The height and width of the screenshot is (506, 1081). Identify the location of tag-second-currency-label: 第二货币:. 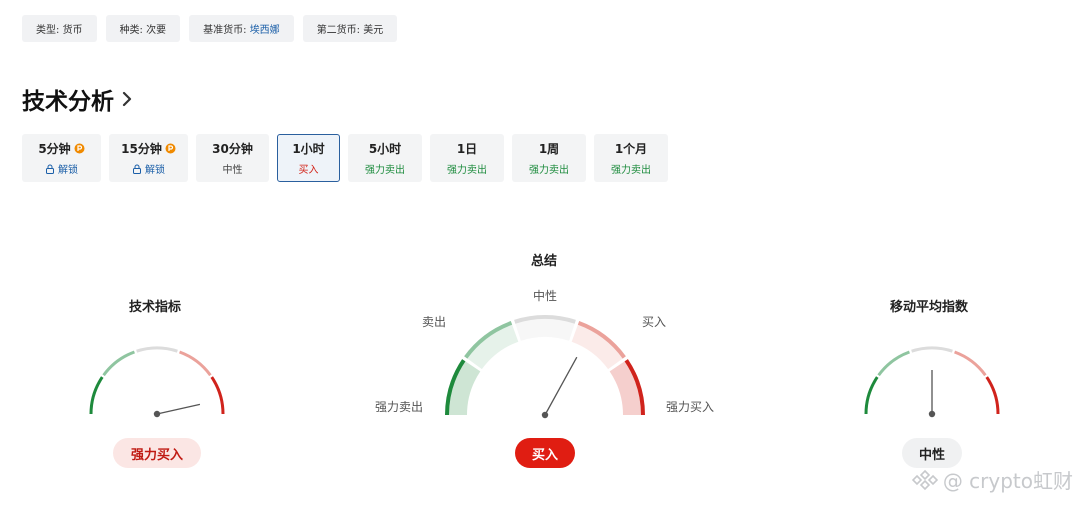
(338, 30).